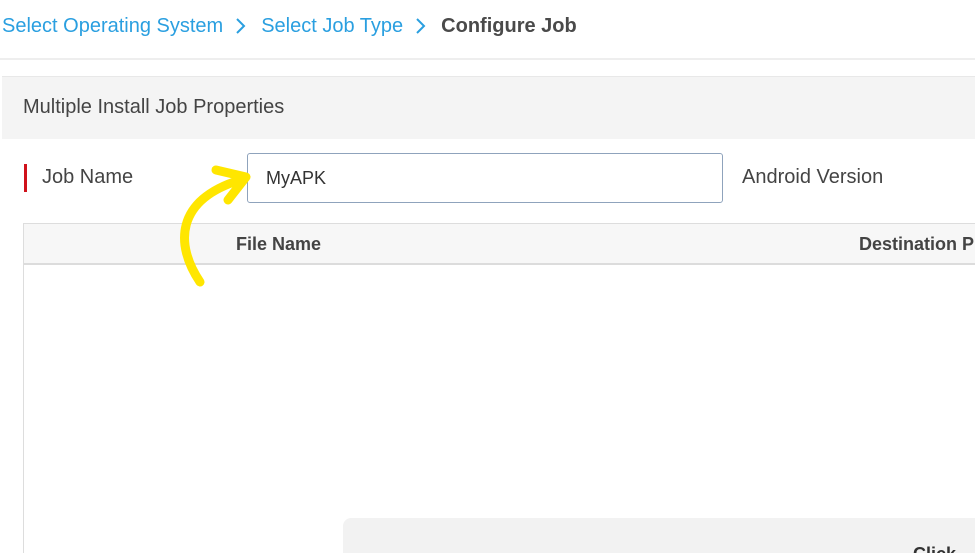 The width and height of the screenshot is (975, 553). I want to click on job-name-input, so click(485, 178).